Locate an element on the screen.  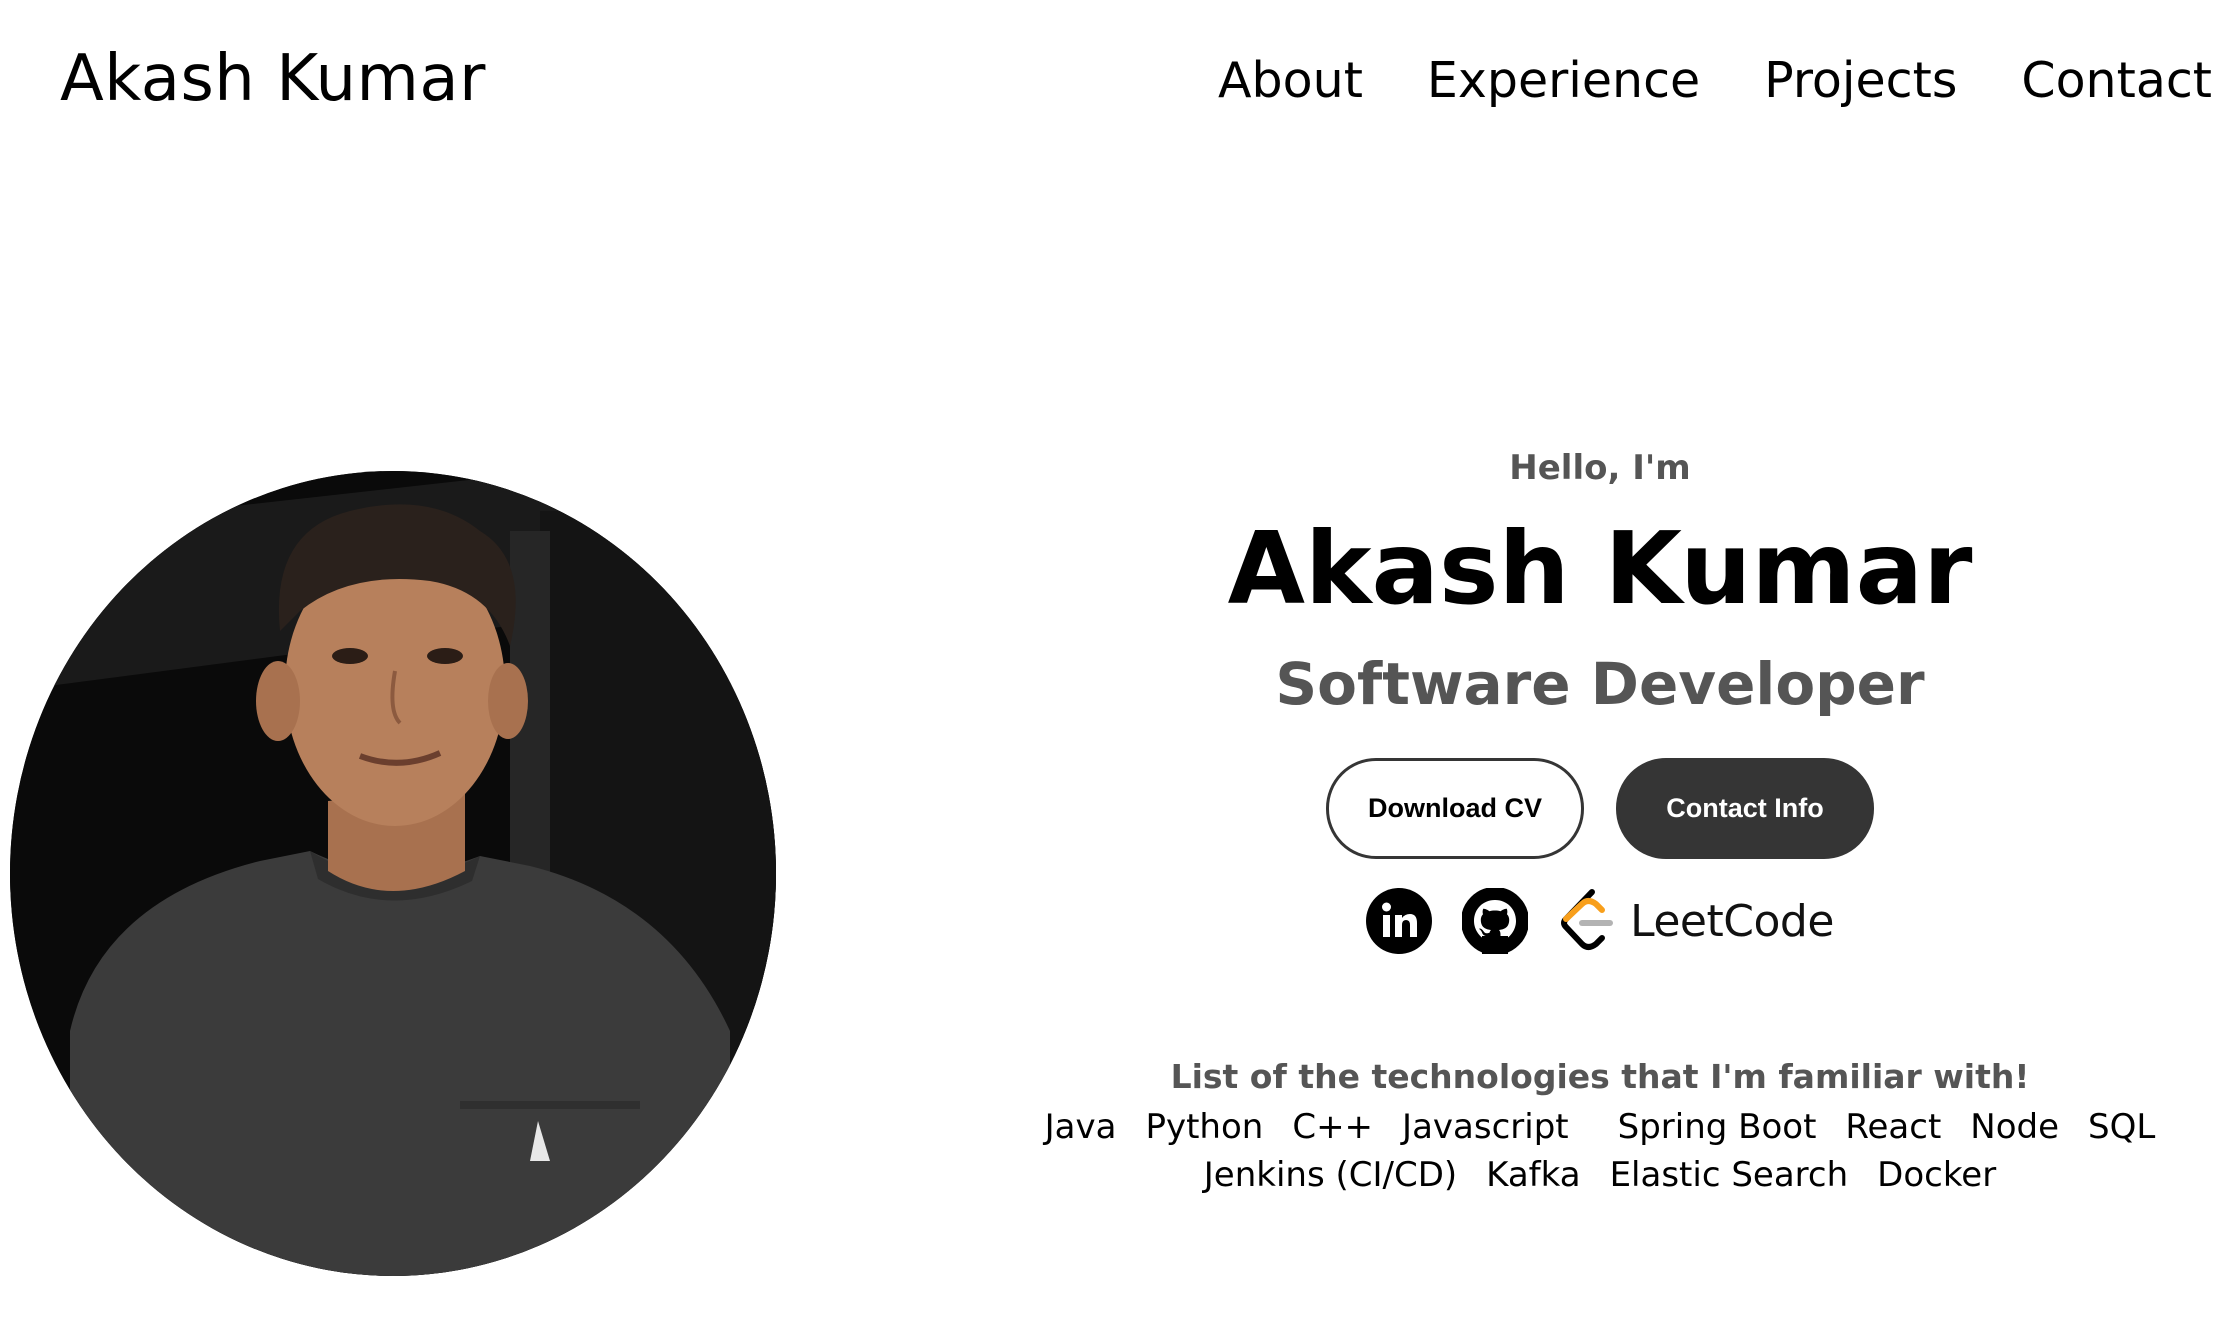
tech-item: Node is located at coordinates (2015, 1127).